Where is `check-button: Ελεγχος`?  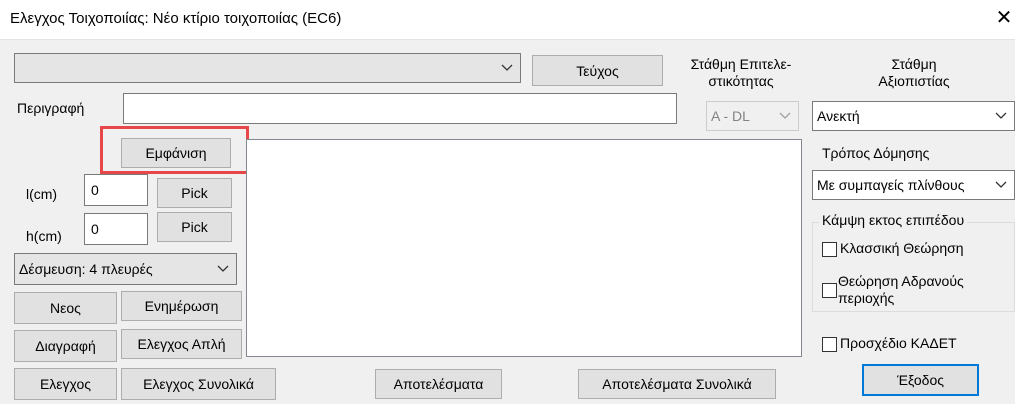
check-button: Ελεγχος is located at coordinates (65, 384).